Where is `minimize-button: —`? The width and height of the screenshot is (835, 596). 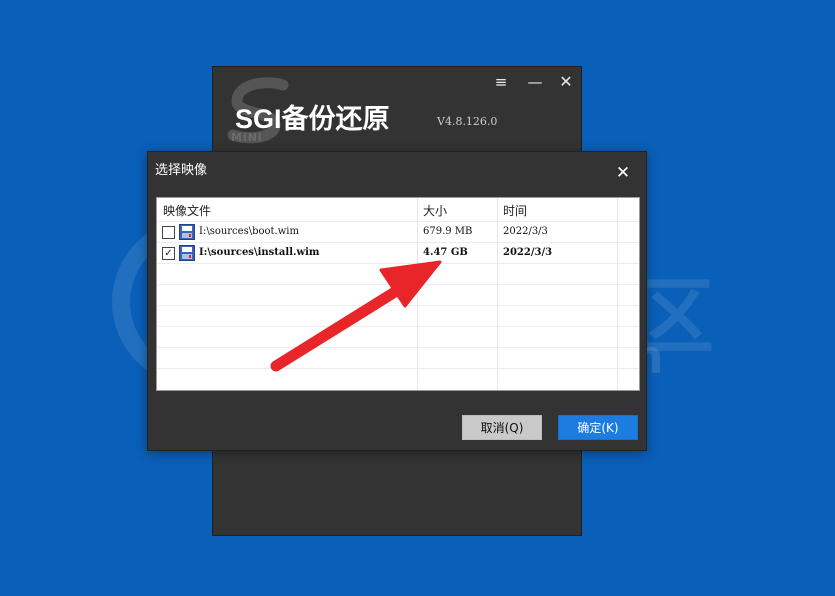 minimize-button: — is located at coordinates (535, 82).